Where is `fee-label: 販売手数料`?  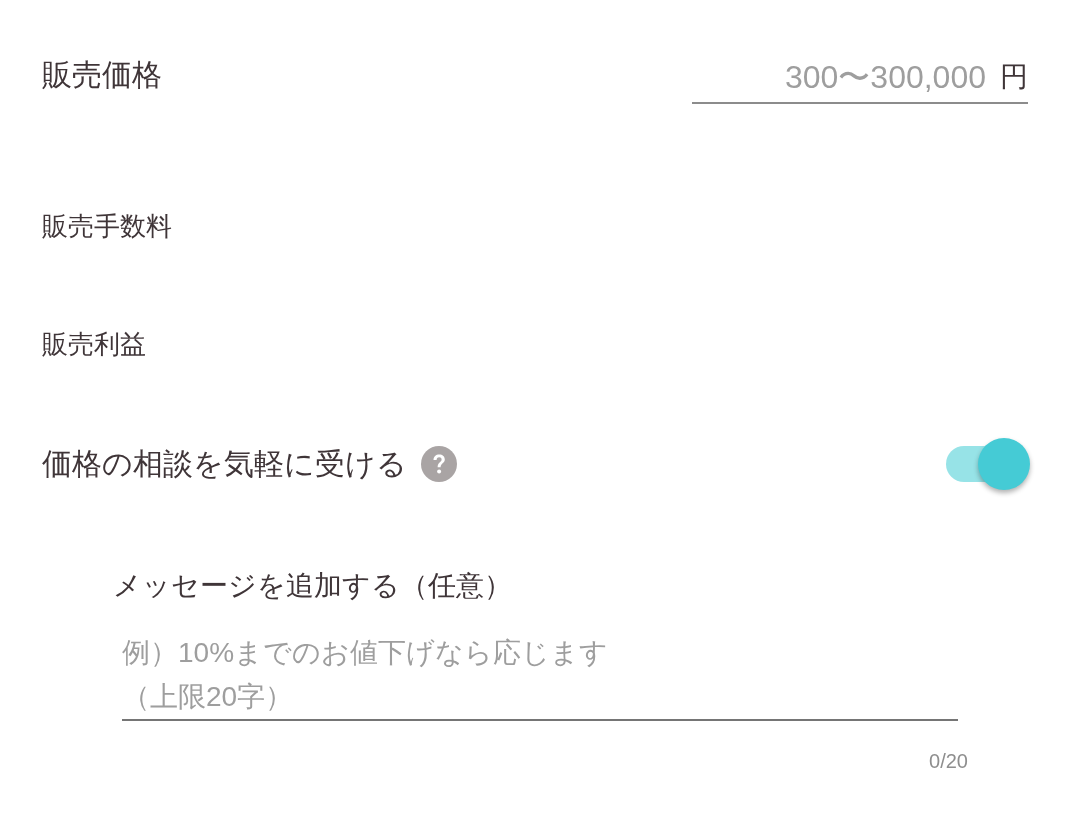
fee-label: 販売手数料 is located at coordinates (107, 226).